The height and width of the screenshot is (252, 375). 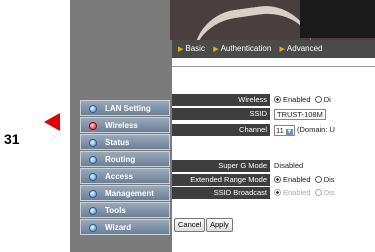 What do you see at coordinates (52, 122) in the screenshot?
I see `red-arrow-left-icon` at bounding box center [52, 122].